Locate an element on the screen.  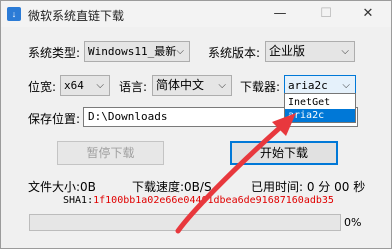
arch-select: x64 ⌵ is located at coordinates (85, 85).